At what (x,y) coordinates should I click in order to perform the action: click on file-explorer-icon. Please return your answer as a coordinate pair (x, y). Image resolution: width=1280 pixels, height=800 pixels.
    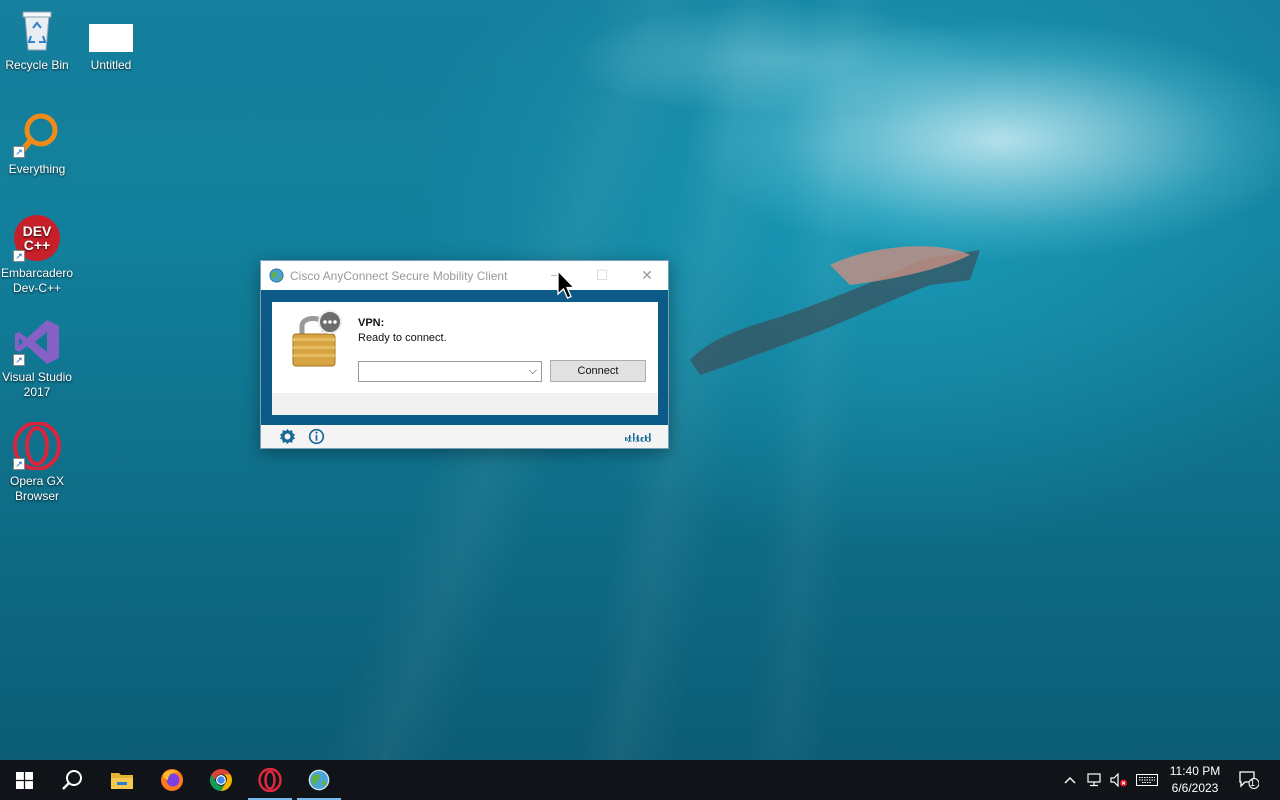
    Looking at the image, I should click on (122, 781).